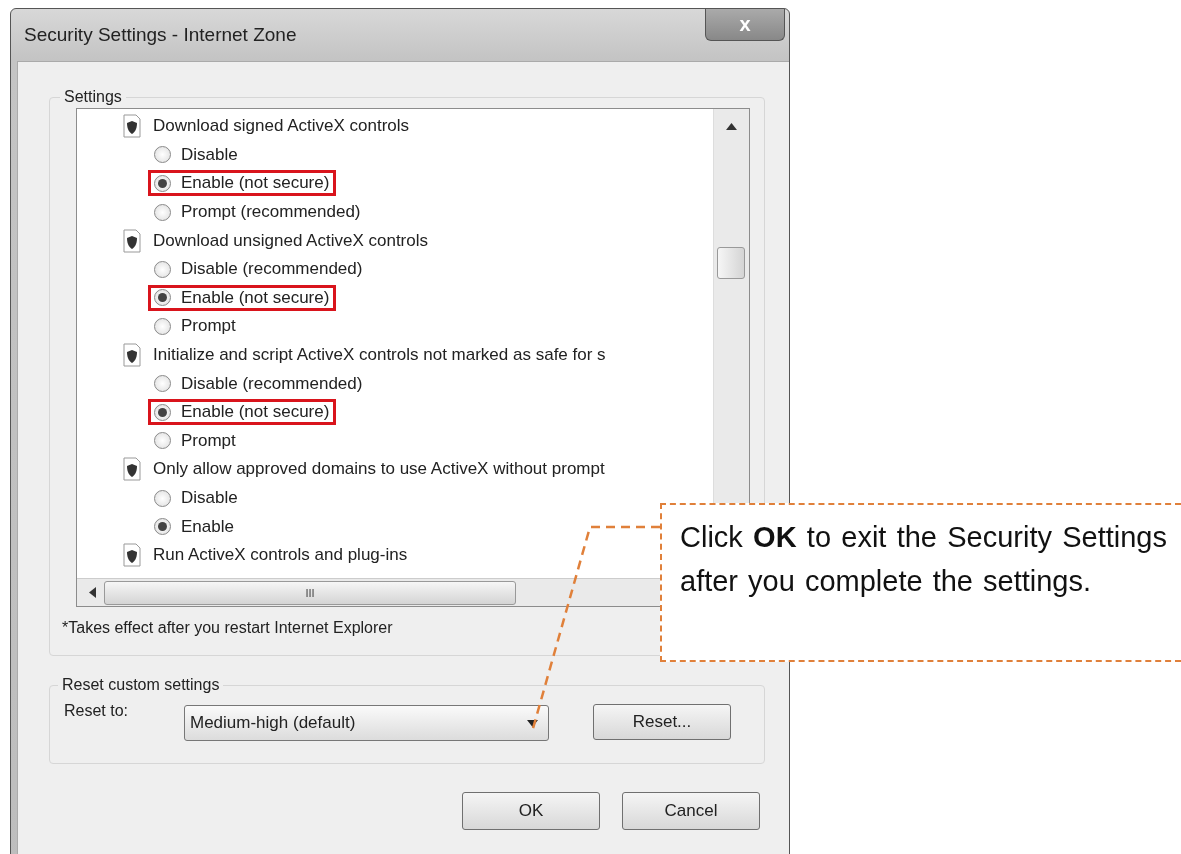 The image size is (1181, 854). What do you see at coordinates (141, 685) in the screenshot?
I see `group-title: Reset custom settings` at bounding box center [141, 685].